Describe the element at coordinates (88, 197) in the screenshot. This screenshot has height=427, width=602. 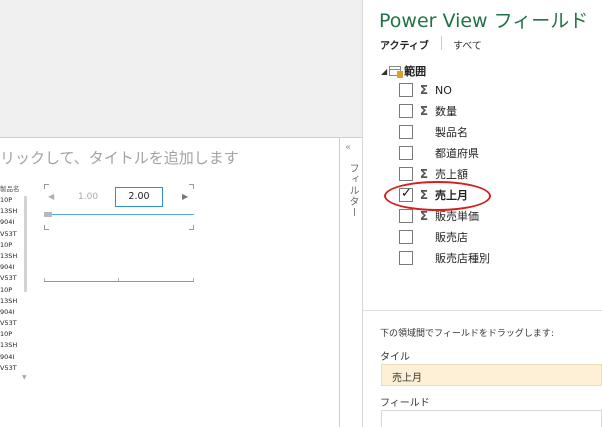
I see `previous-value: 1.00` at that location.